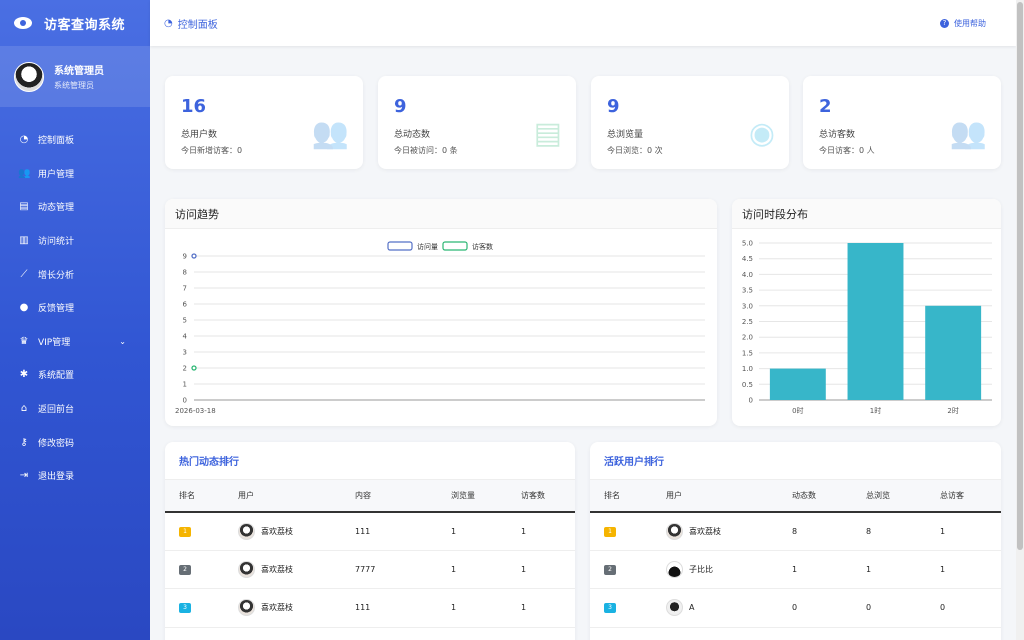 This screenshot has height=640, width=1024. Describe the element at coordinates (24, 308) in the screenshot. I see `comments-icon: ●` at that location.